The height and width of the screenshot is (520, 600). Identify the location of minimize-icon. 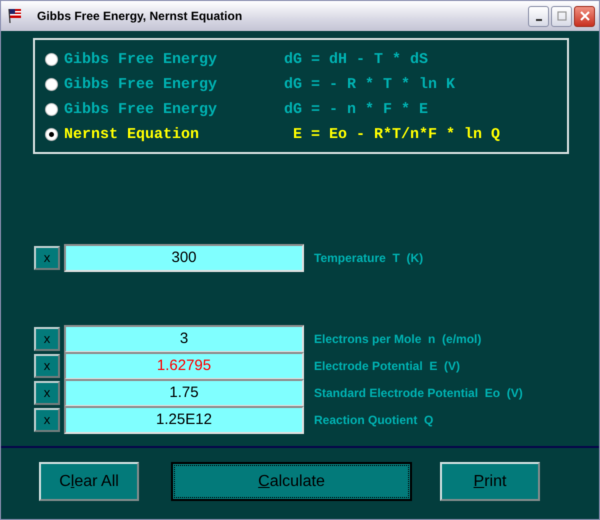
(539, 20).